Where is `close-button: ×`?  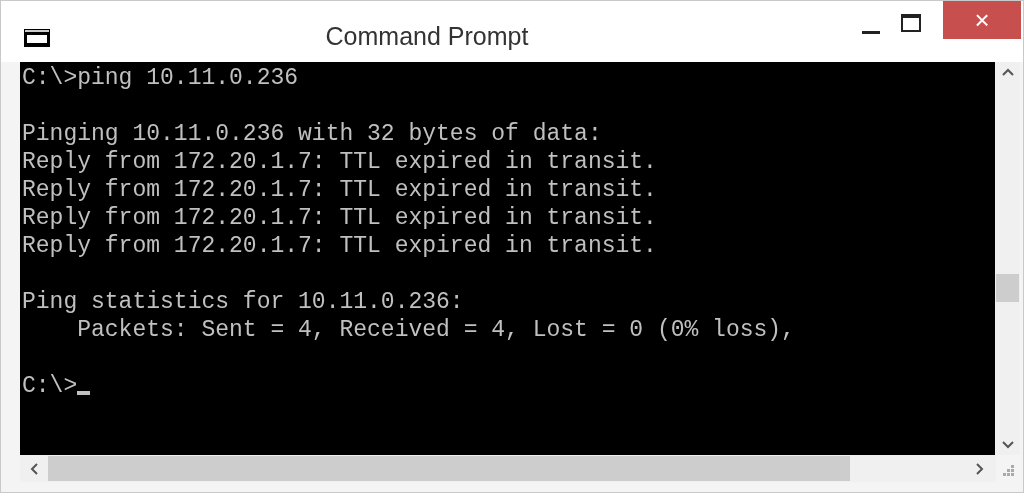 close-button: × is located at coordinates (982, 20).